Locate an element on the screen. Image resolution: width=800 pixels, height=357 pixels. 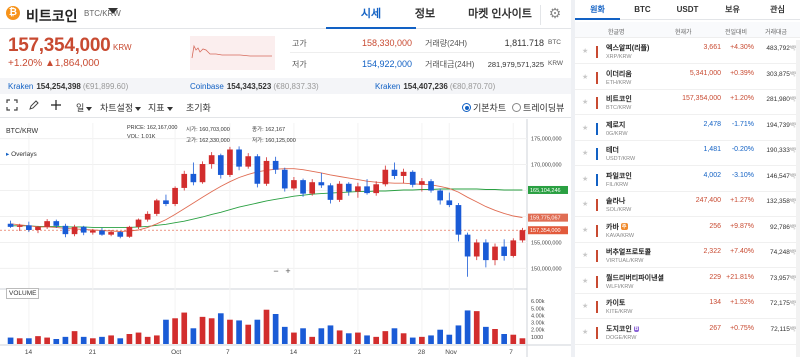
coin-name: 엑스알피(리플) is located at coordinates (628, 48).